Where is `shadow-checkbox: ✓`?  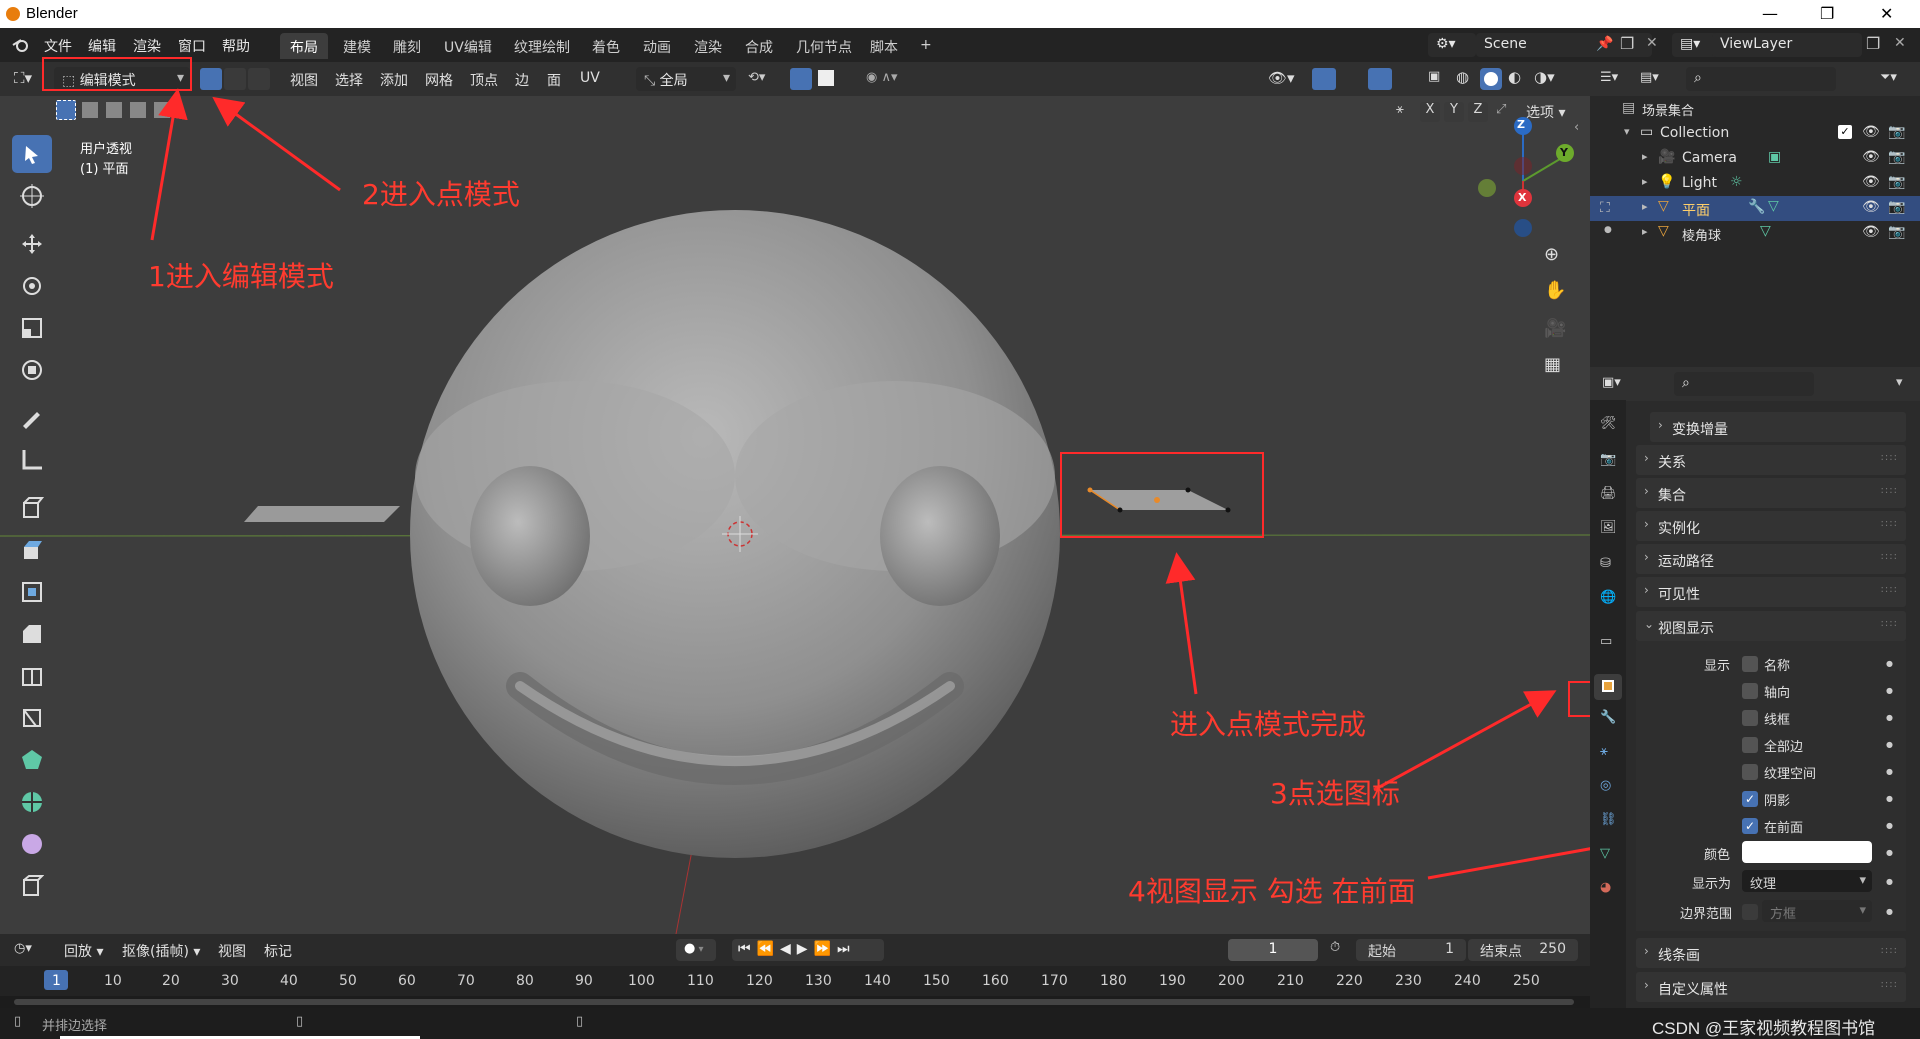
shadow-checkbox: ✓ is located at coordinates (1750, 799).